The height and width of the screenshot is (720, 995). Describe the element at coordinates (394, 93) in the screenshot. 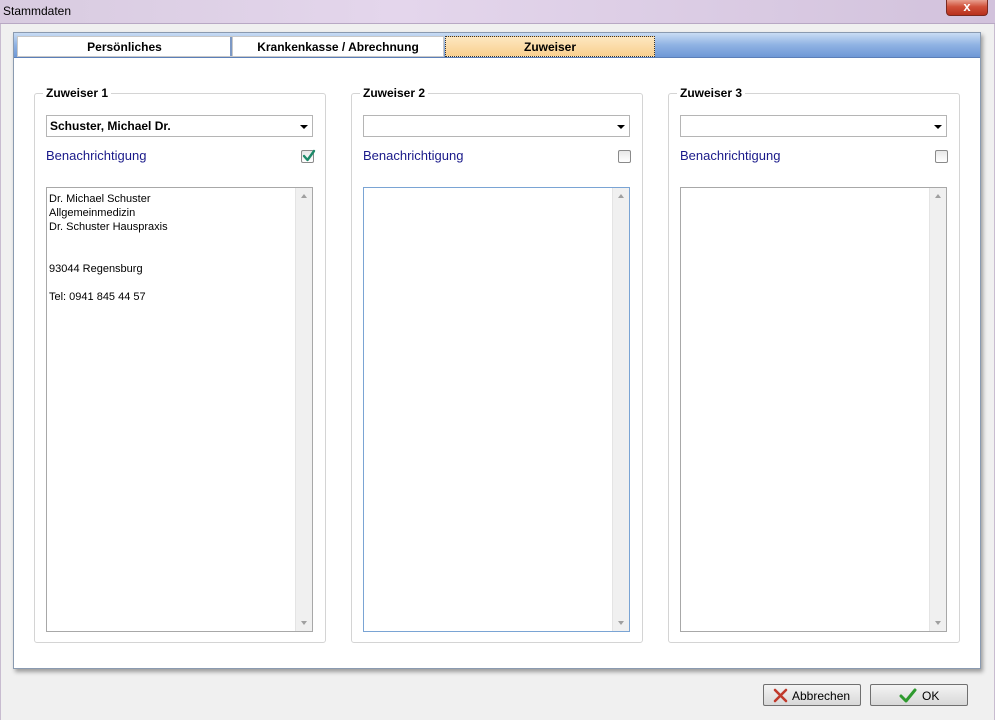

I see `referrer-group-title: Zuweiser 2` at that location.